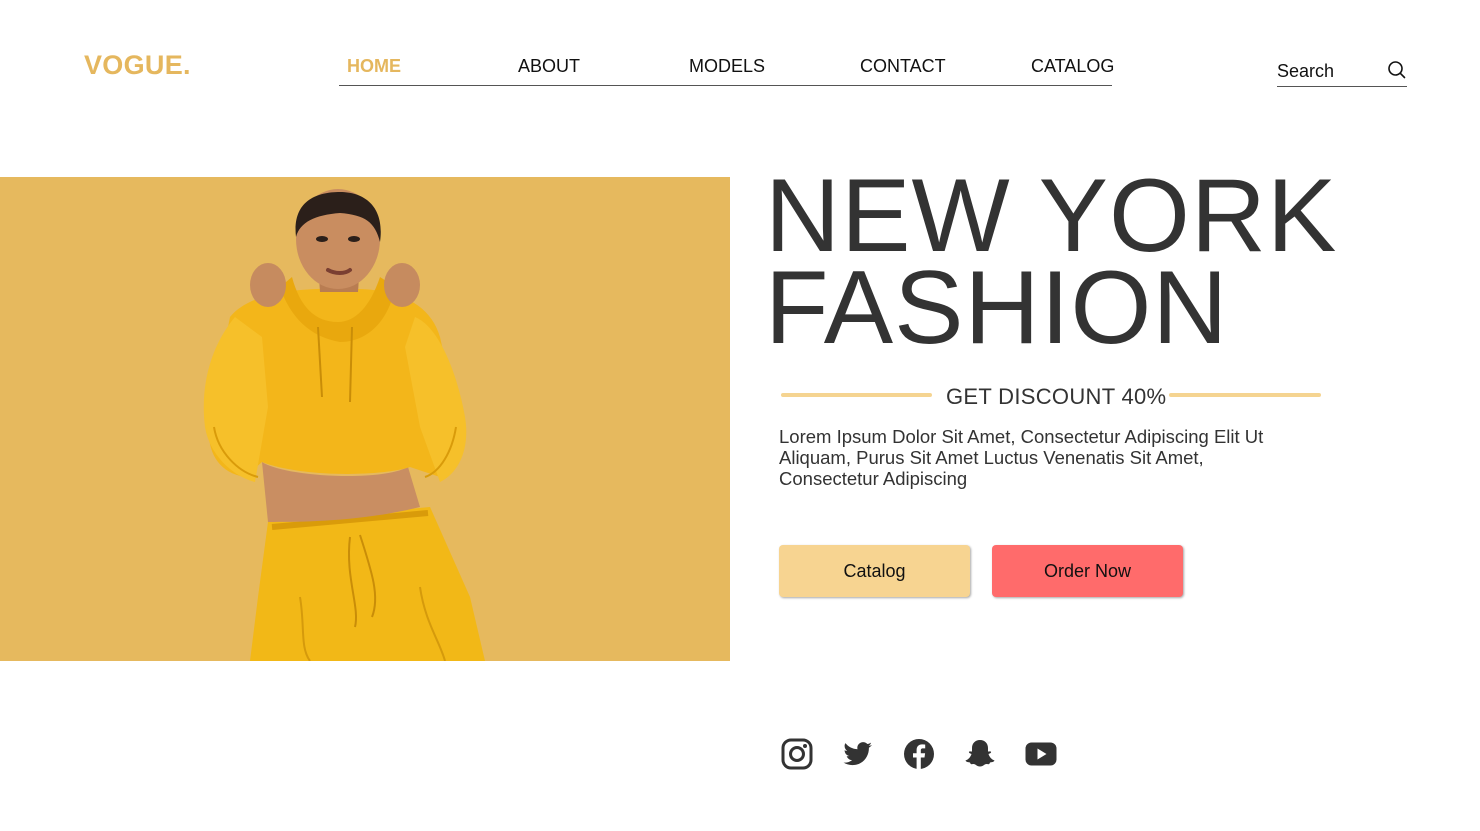 This screenshot has width=1480, height=831. Describe the element at coordinates (1397, 70) in the screenshot. I see `search-icon` at that location.